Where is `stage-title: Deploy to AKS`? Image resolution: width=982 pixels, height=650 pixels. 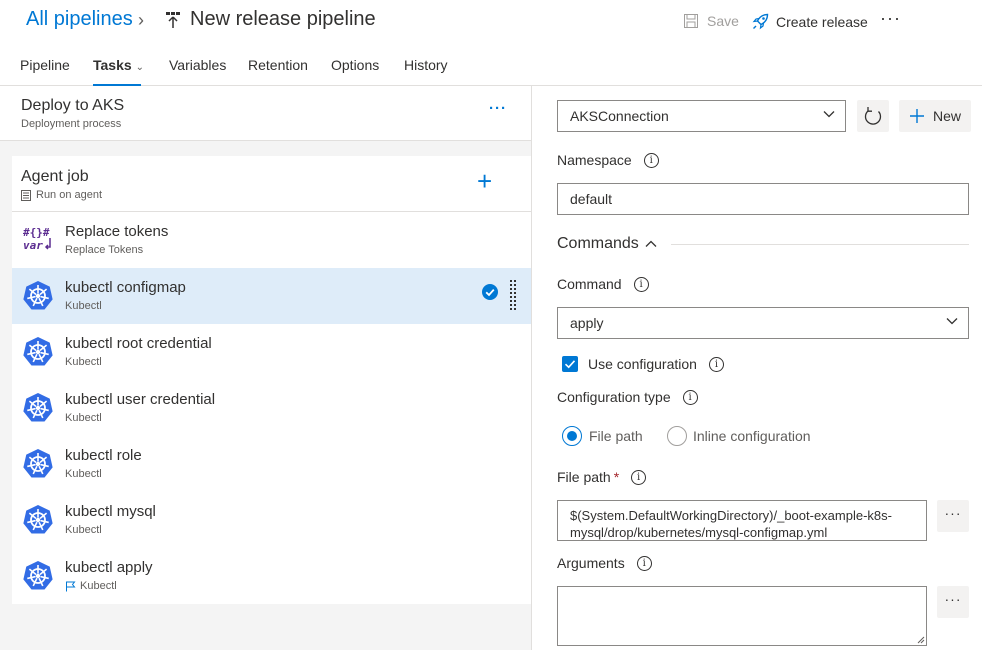
stage-title: Deploy to AKS is located at coordinates (73, 105).